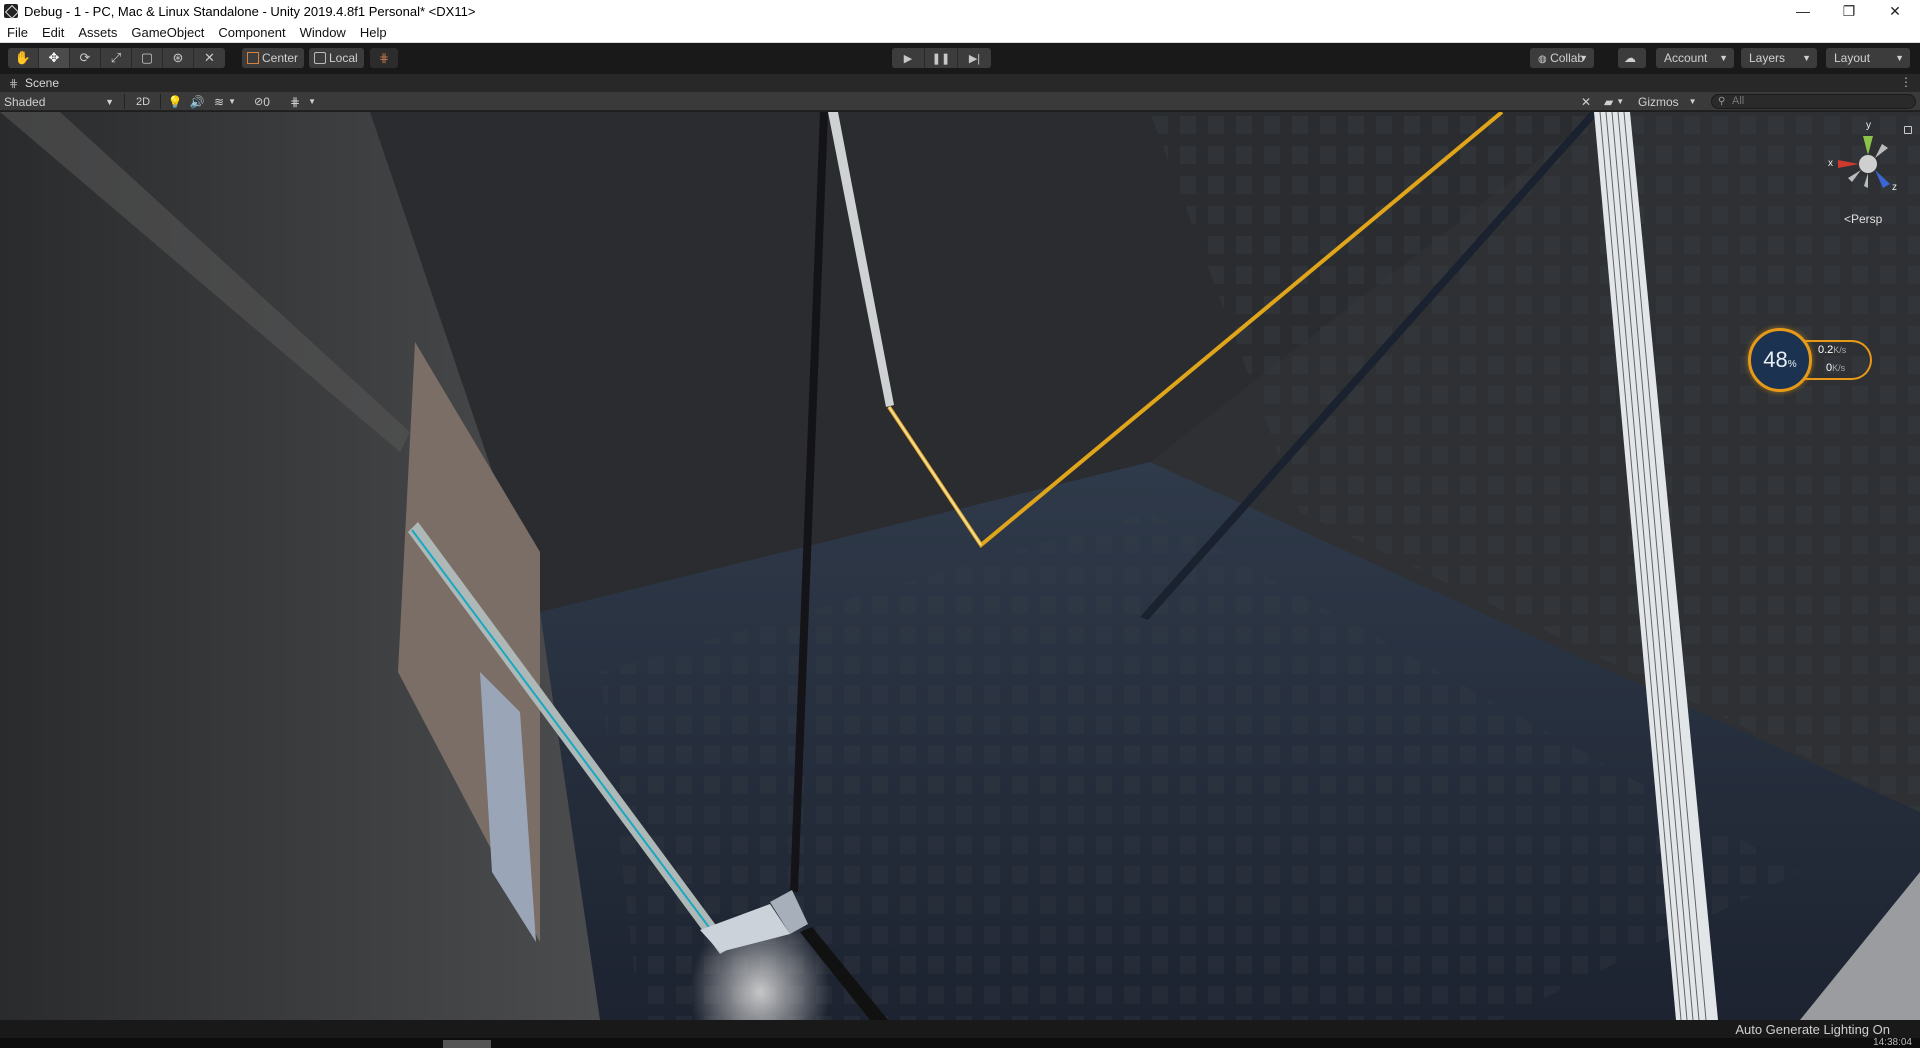 The image size is (1920, 1048). I want to click on scene-orientation-gizmo: y x z <Persp, so click(1866, 172).